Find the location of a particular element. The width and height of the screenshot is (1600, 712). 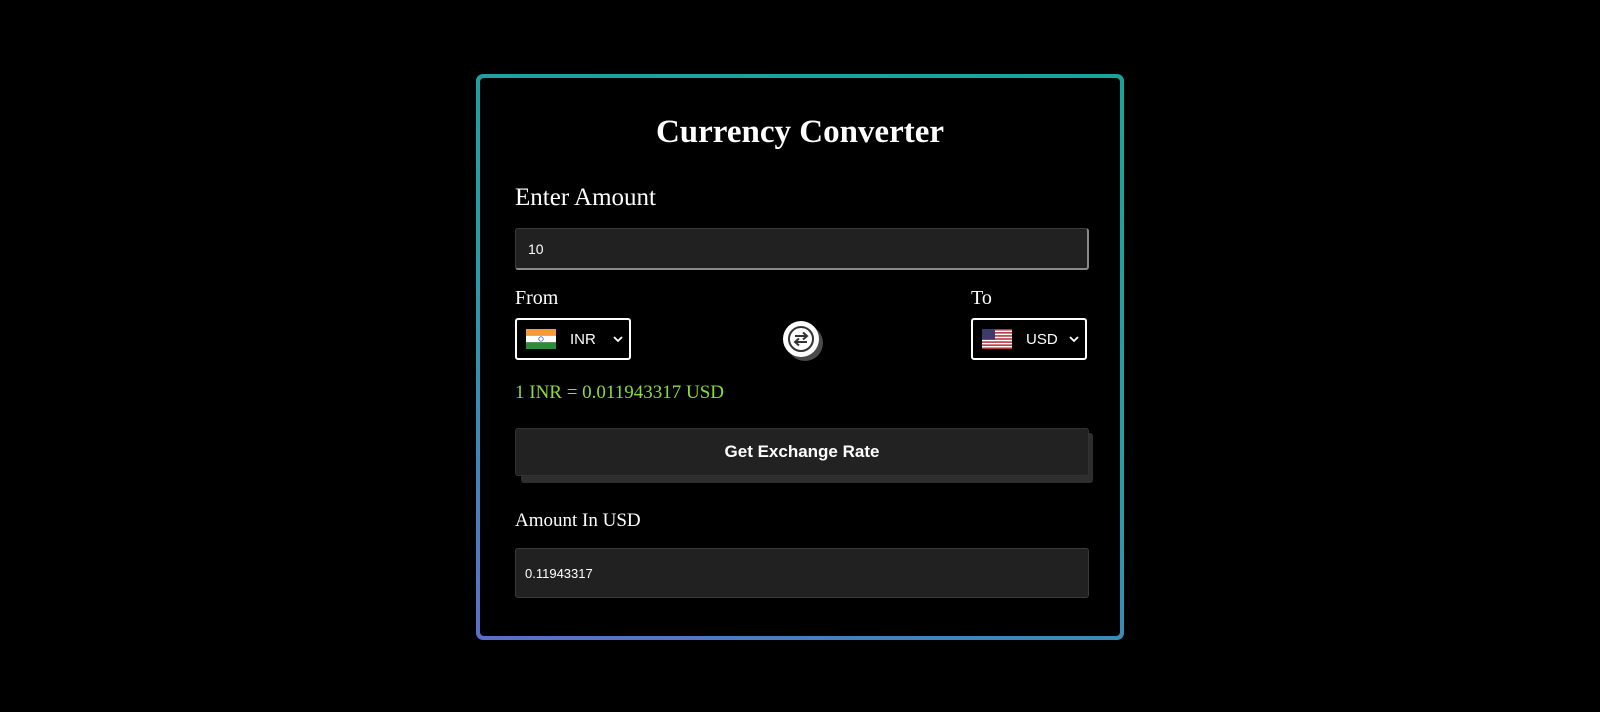

from-currency-code: INR is located at coordinates (583, 339).